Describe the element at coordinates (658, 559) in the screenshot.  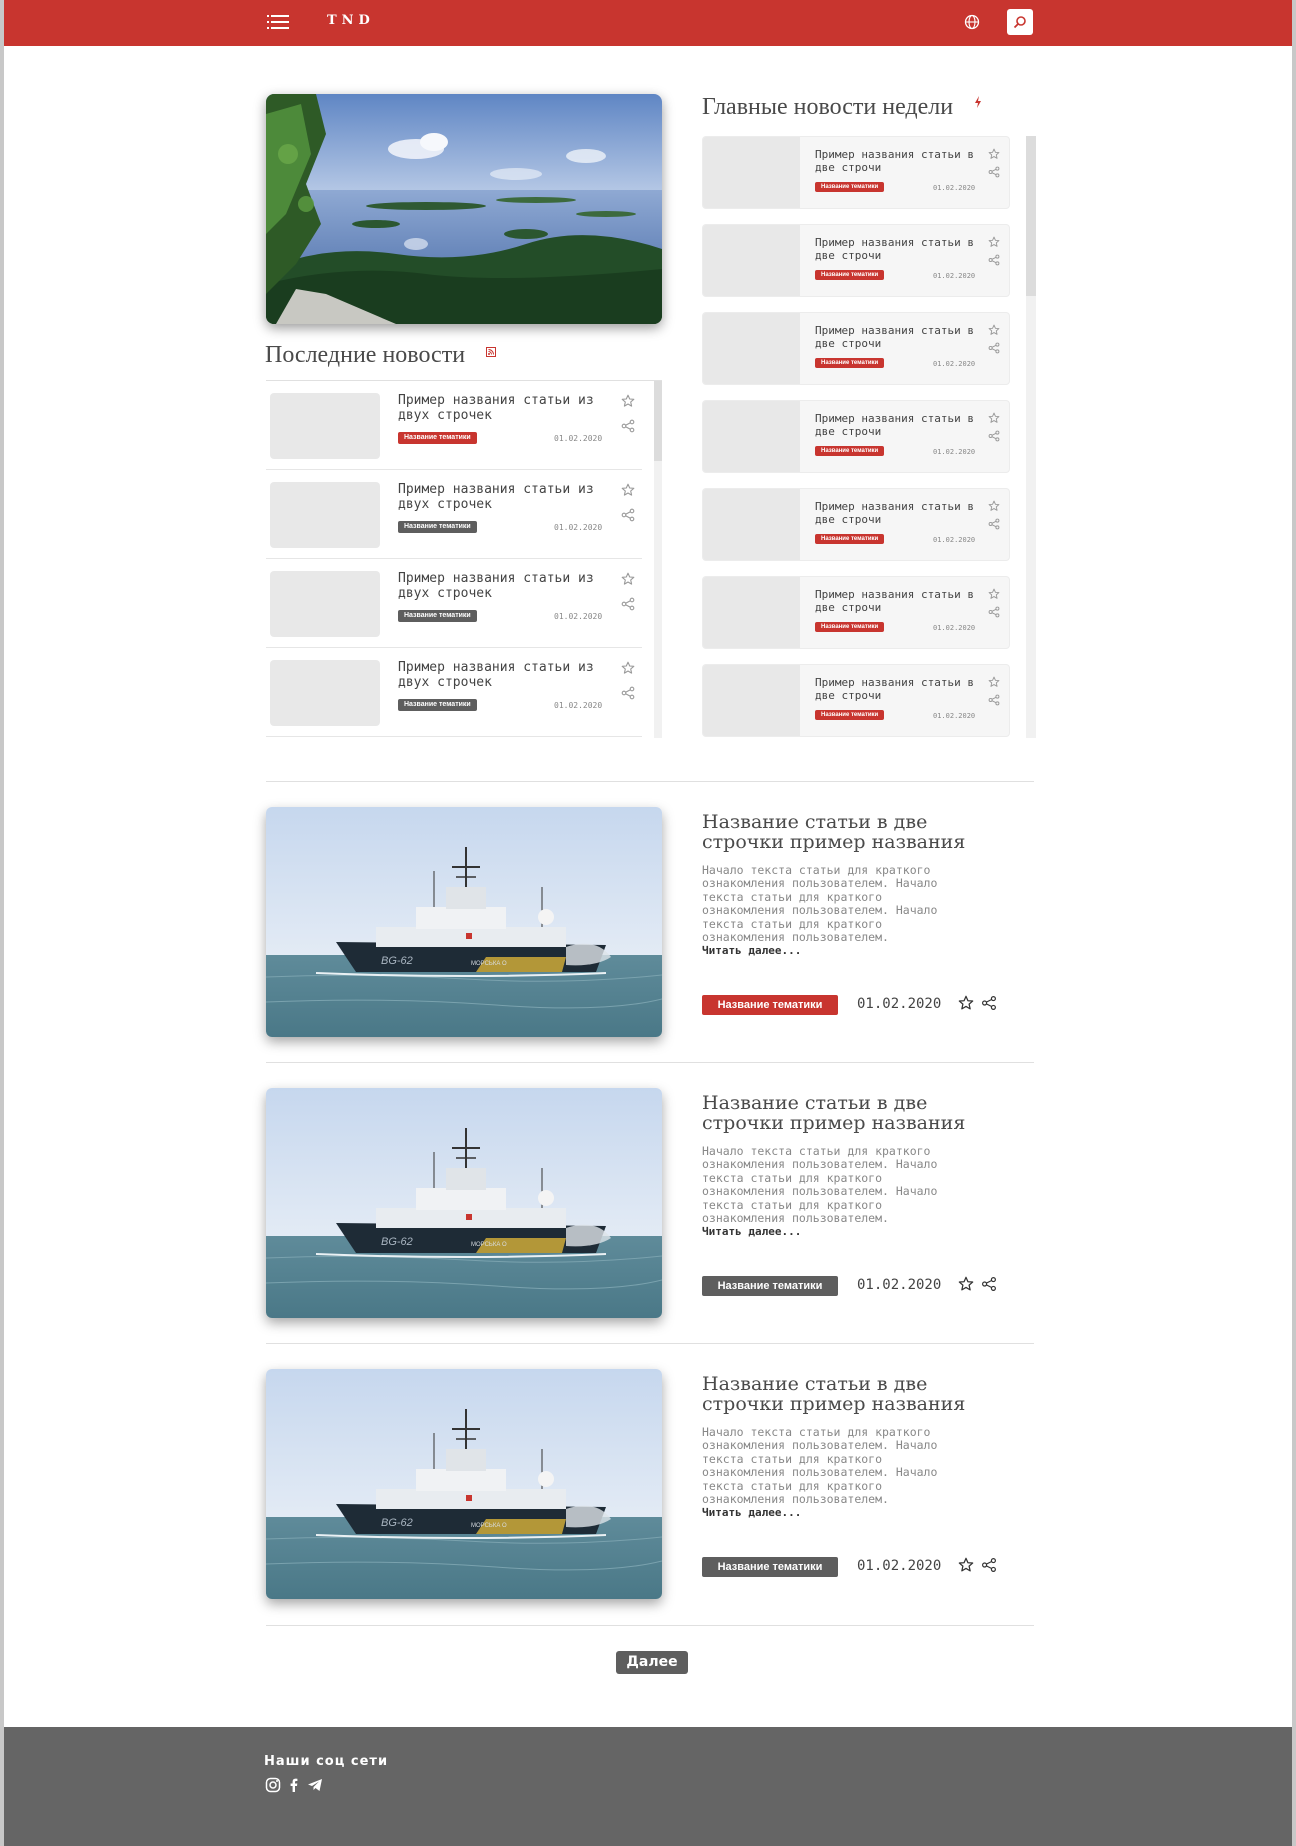
I see `latest-scrollbar` at that location.